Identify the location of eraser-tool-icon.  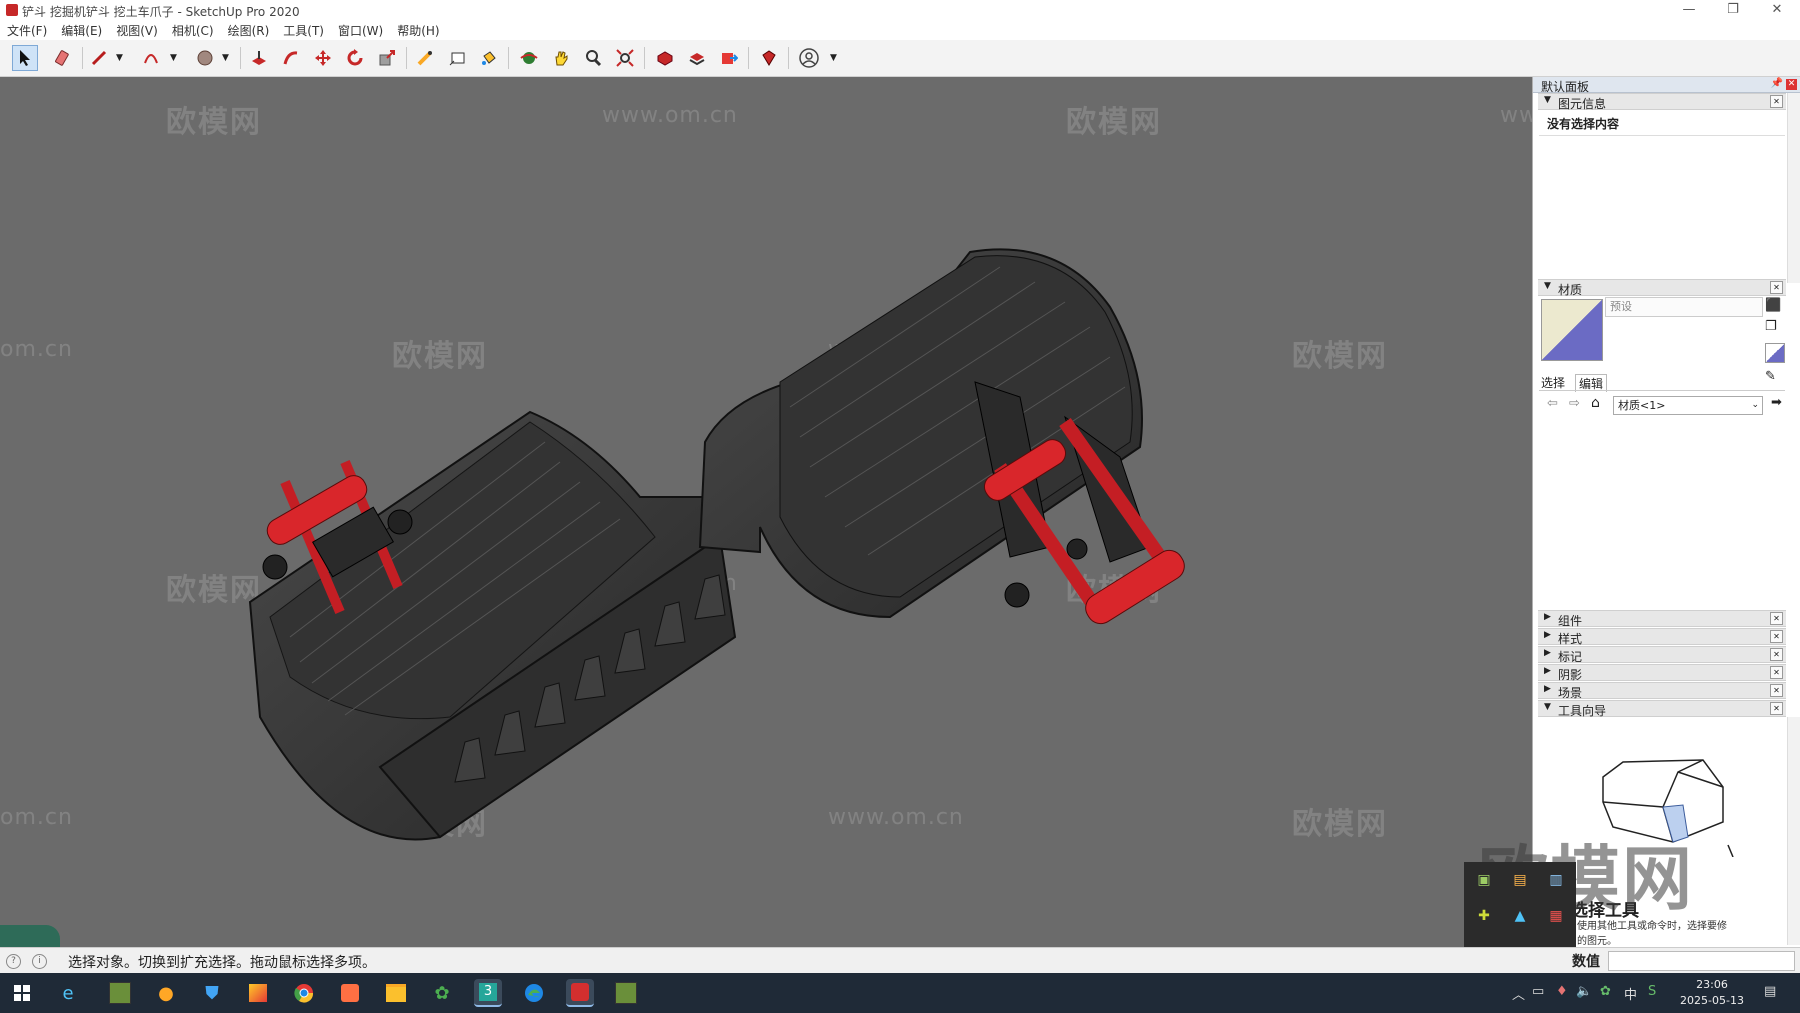
(63, 58).